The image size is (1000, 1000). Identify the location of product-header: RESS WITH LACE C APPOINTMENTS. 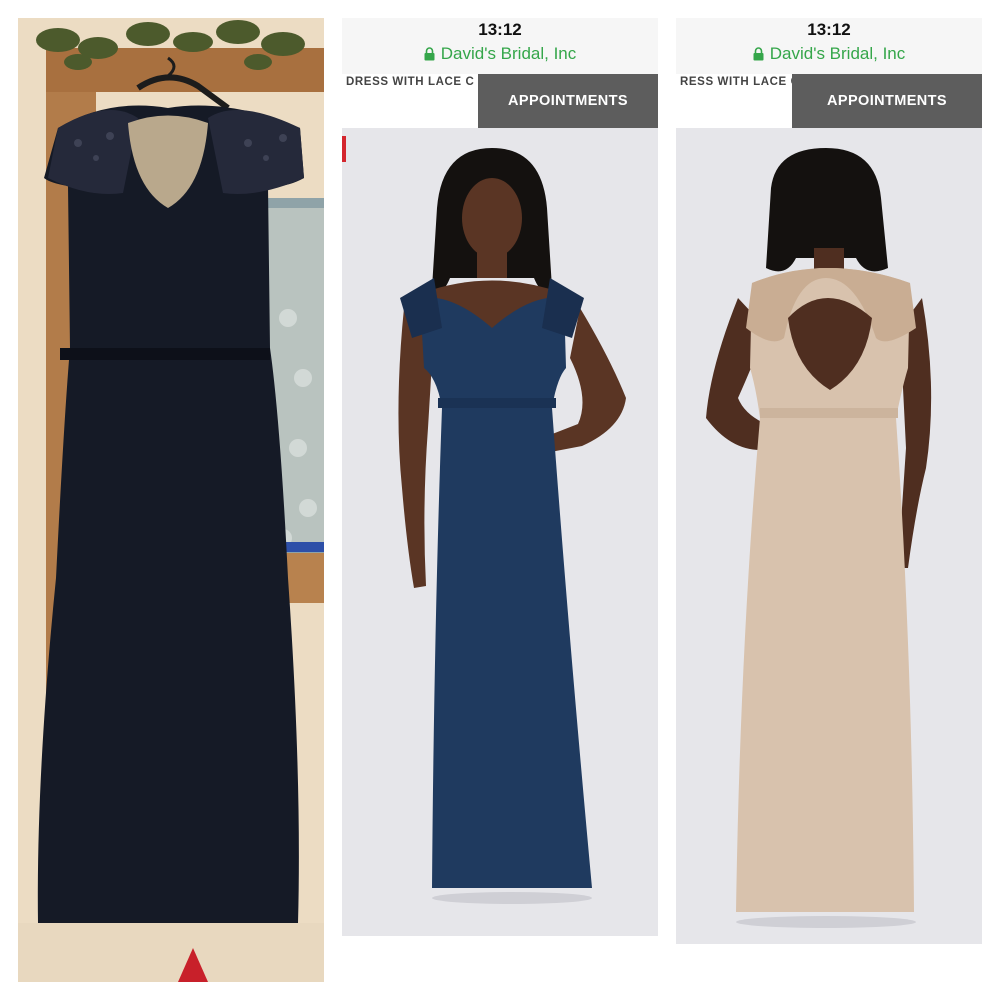
(829, 101).